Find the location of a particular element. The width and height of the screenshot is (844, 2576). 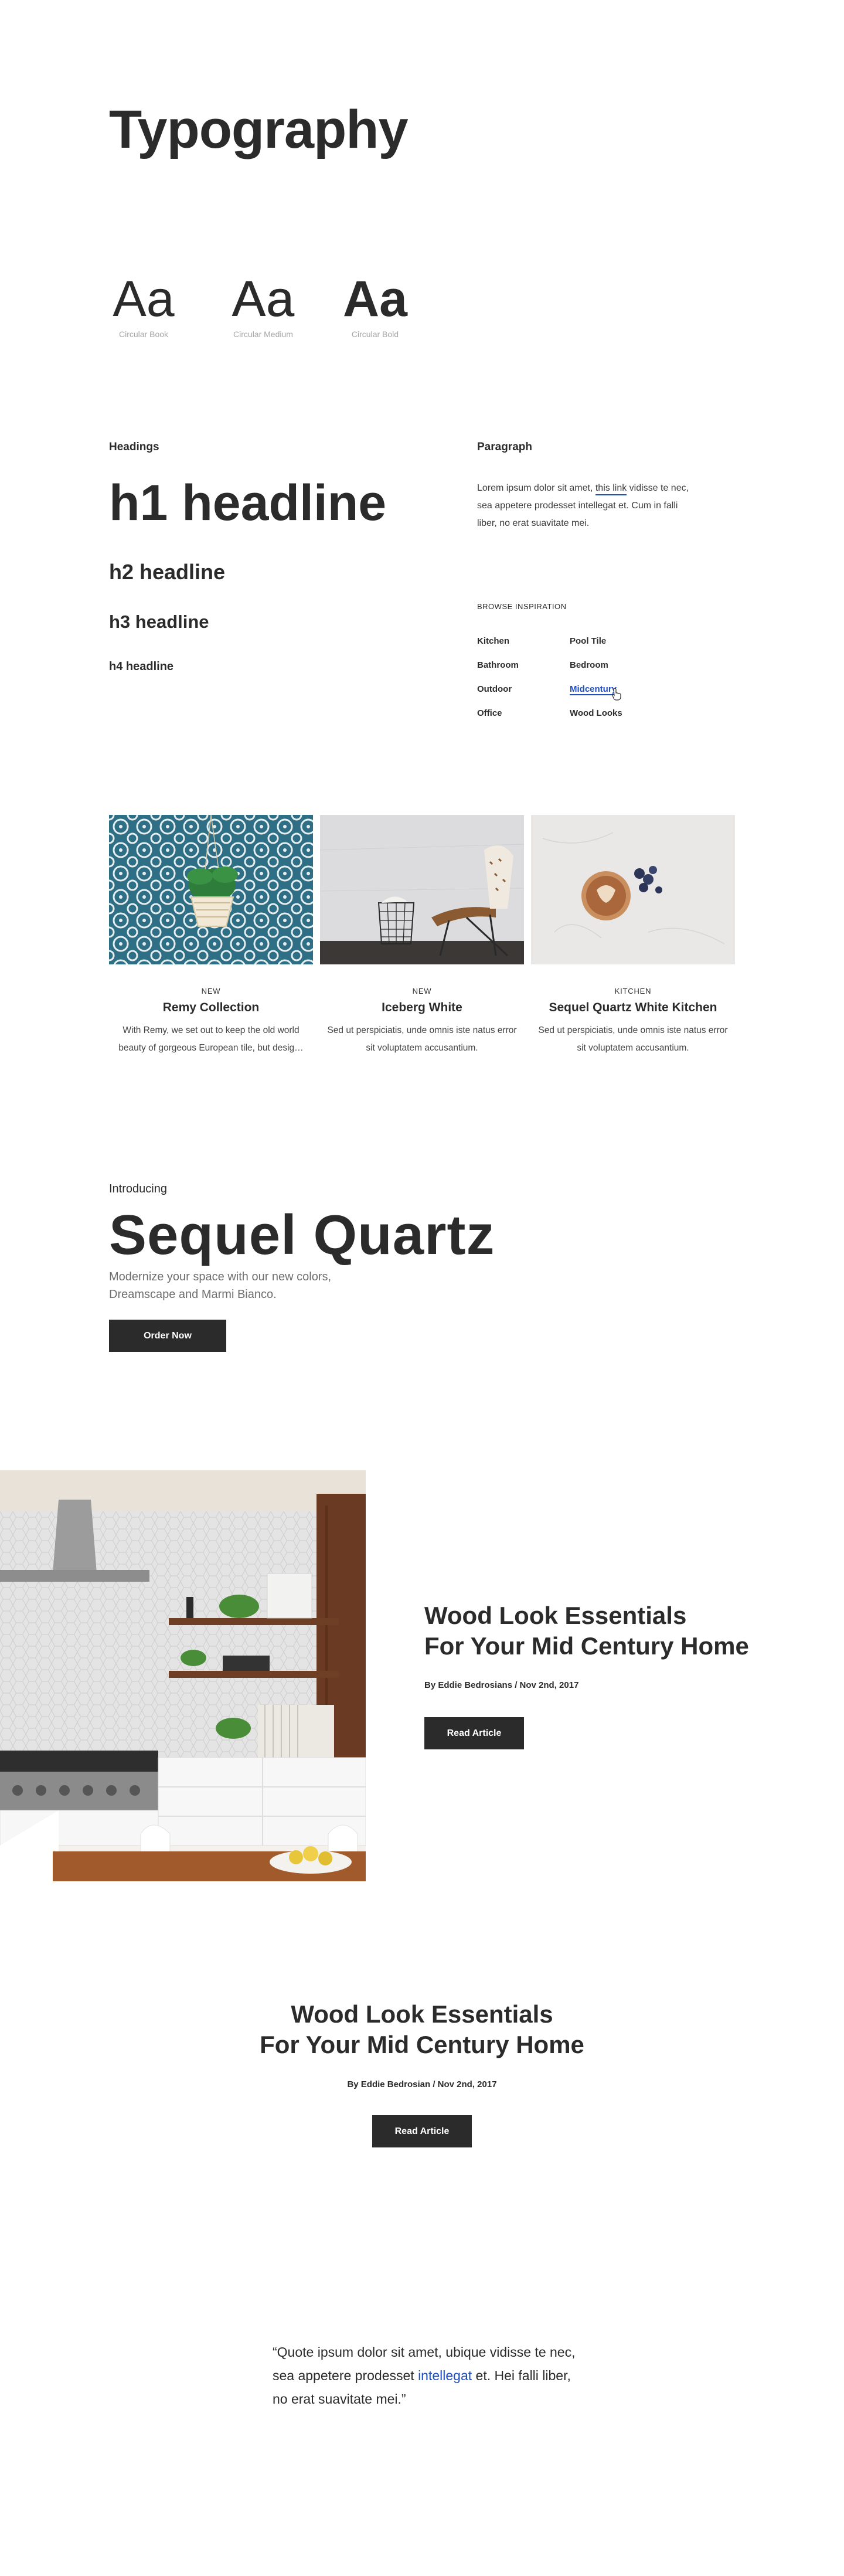

article-title-line: Wood Look Essentials is located at coordinates (422, 2014).